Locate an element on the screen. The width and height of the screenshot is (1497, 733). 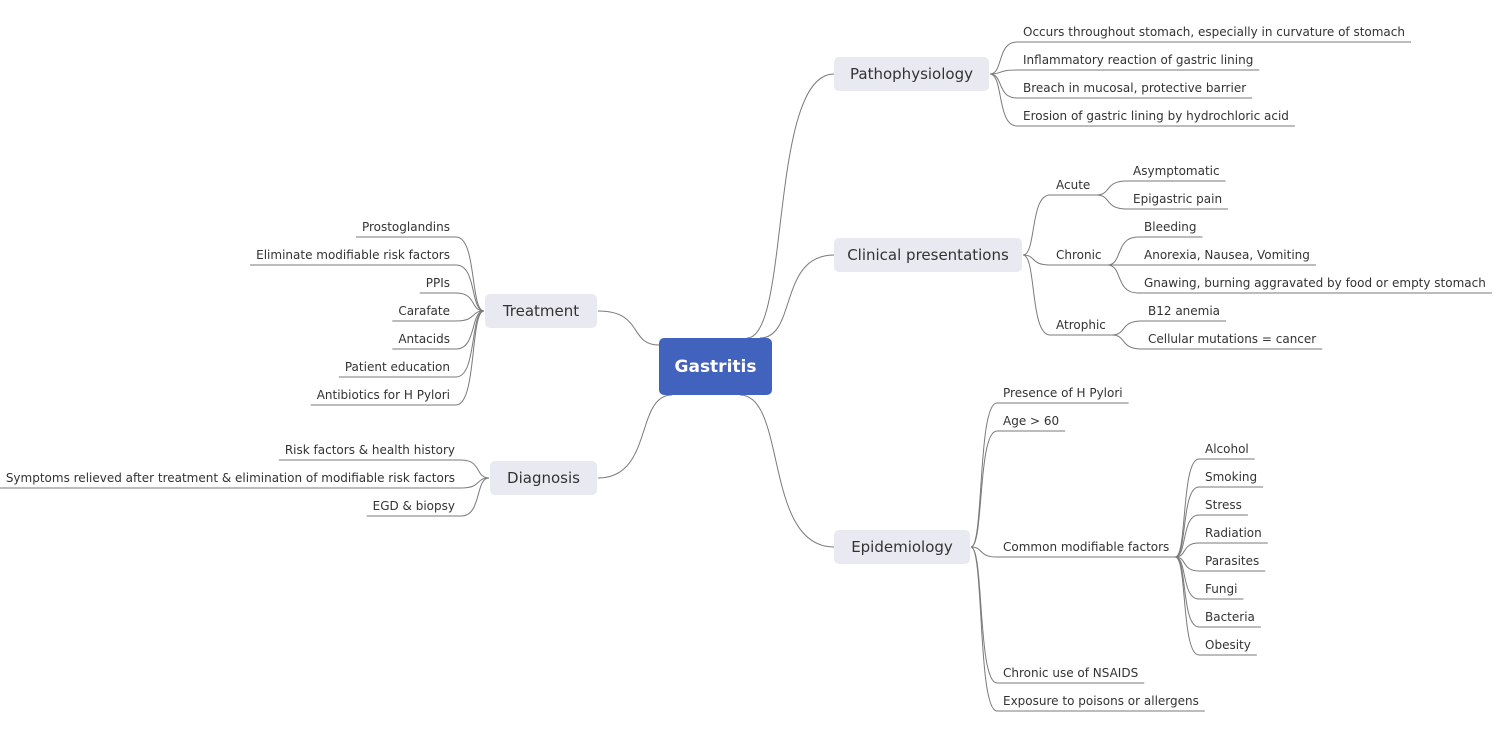
epidemiology-item: Presence of H Pylori is located at coordinates (1063, 393).